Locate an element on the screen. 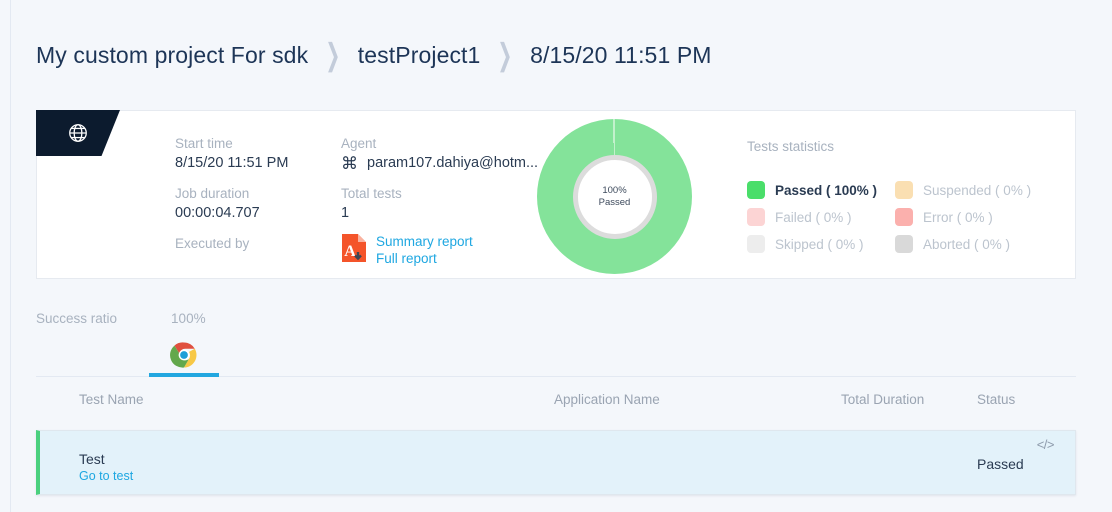  stat-label: Error ( 0% ) is located at coordinates (958, 217).